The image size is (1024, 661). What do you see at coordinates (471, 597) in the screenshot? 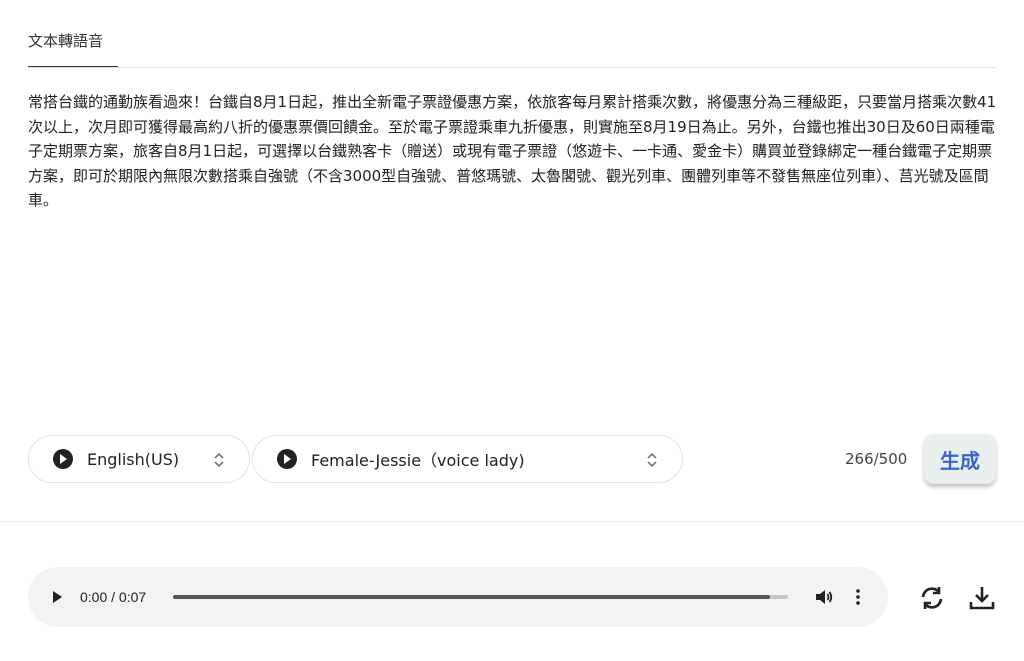
I see `audio-buffer-fill` at bounding box center [471, 597].